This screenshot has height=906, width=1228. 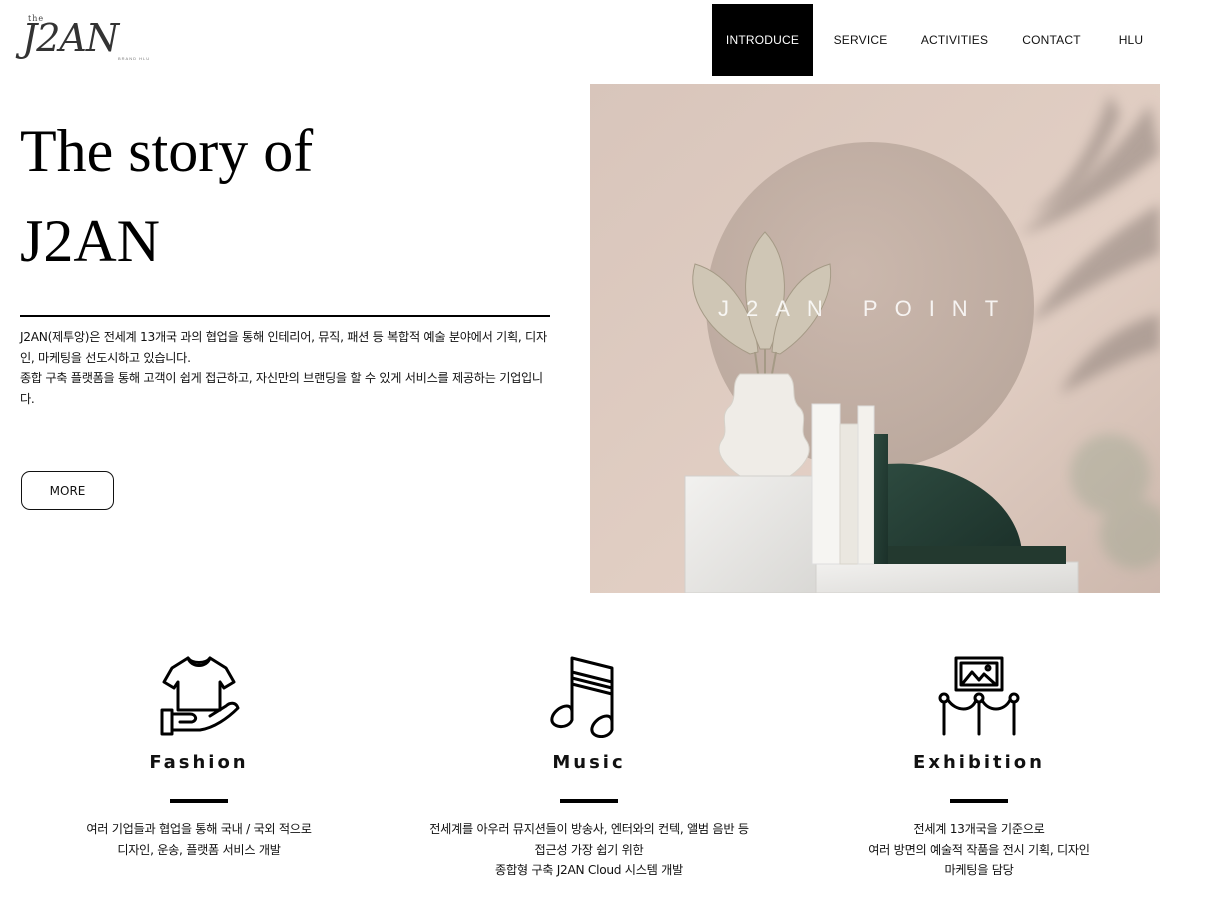 What do you see at coordinates (199, 801) in the screenshot?
I see `category-fashion-bar` at bounding box center [199, 801].